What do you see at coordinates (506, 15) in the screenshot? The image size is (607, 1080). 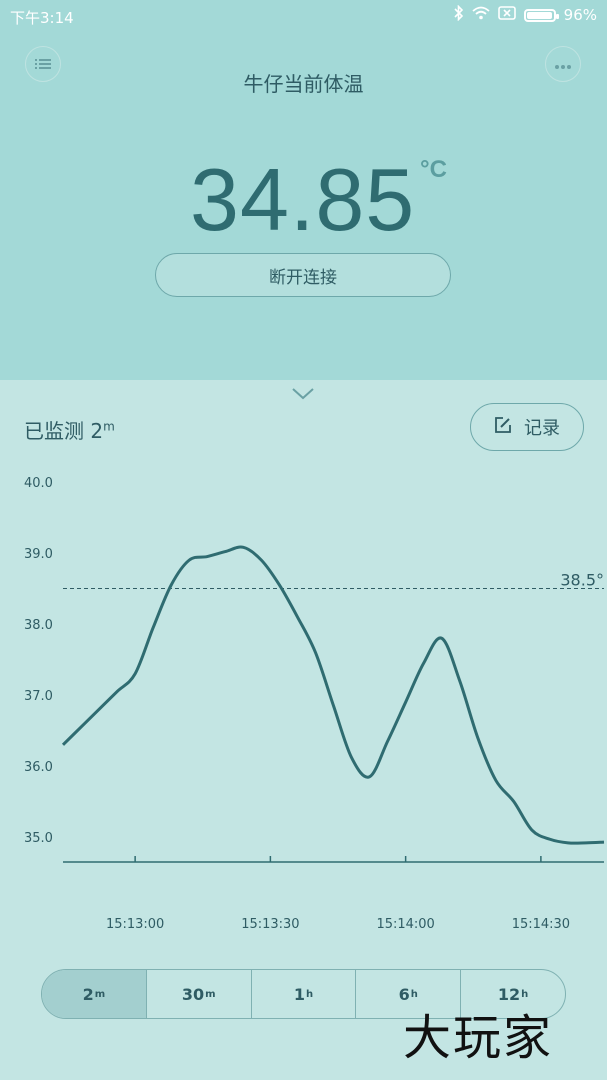 I see `no-sim-icon` at bounding box center [506, 15].